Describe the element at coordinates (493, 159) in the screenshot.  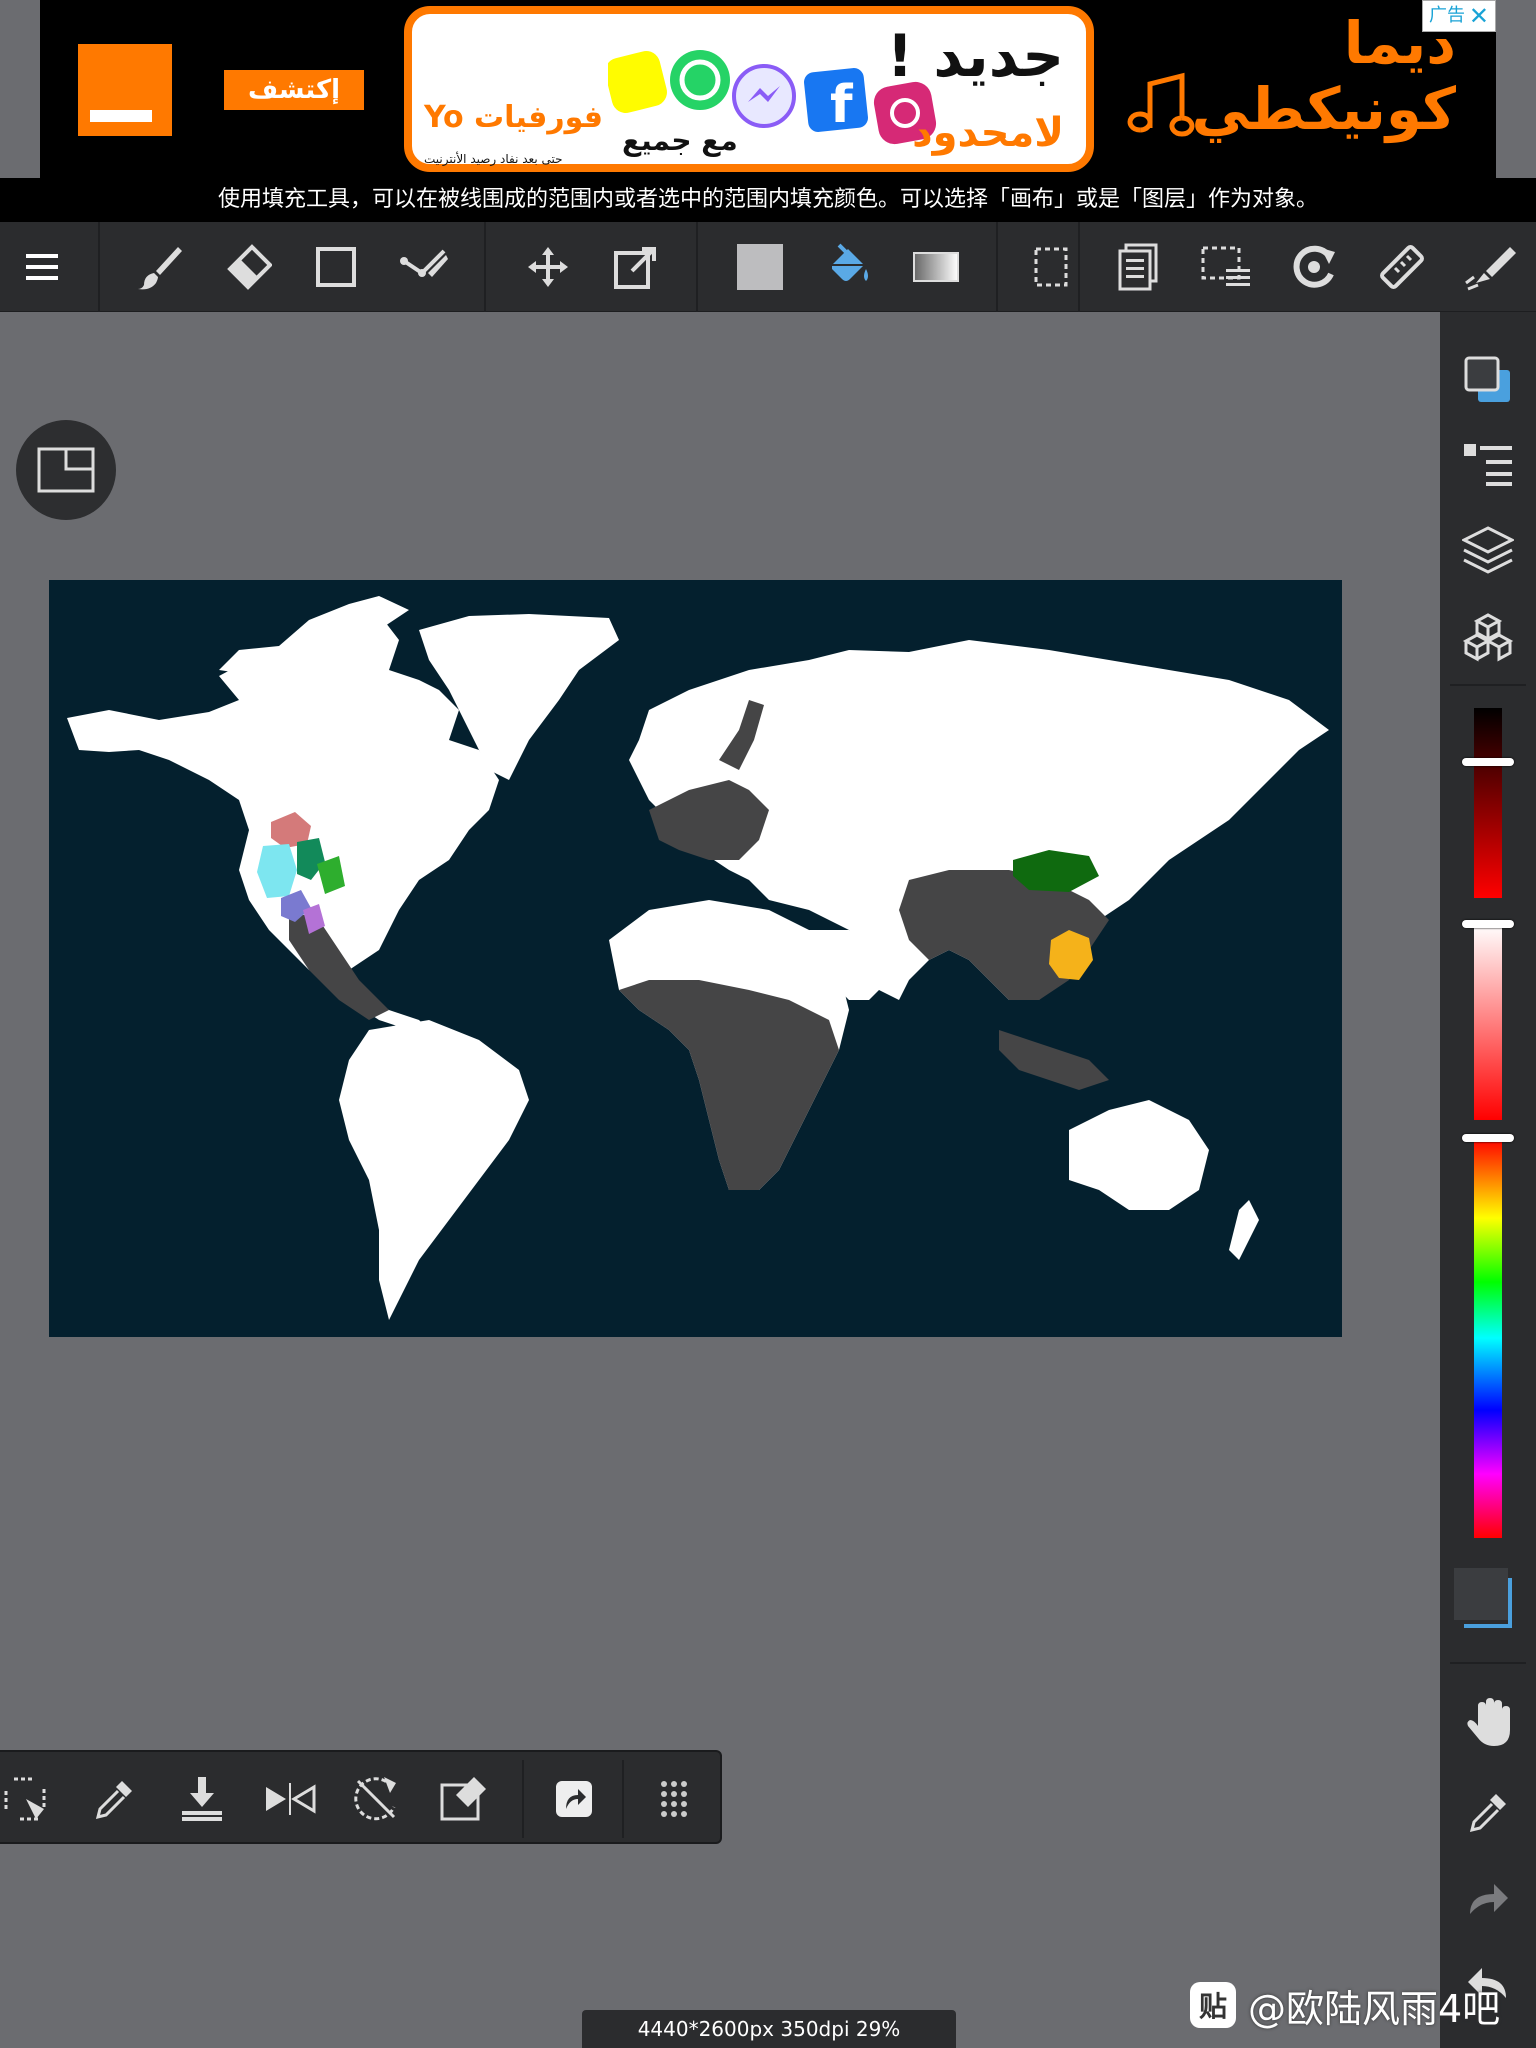
I see `ad-card-footnote: حتى بعد نفاد رصيد الأنترنيت` at that location.